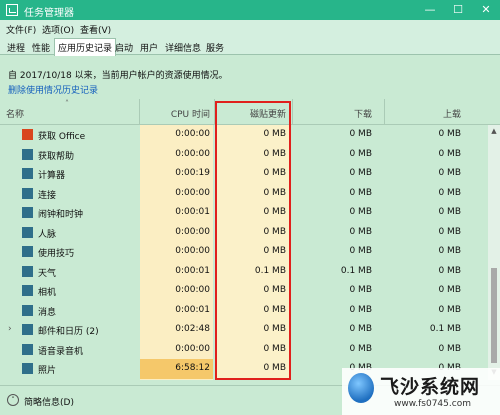  I want to click on column-name: 名称, so click(15, 113).